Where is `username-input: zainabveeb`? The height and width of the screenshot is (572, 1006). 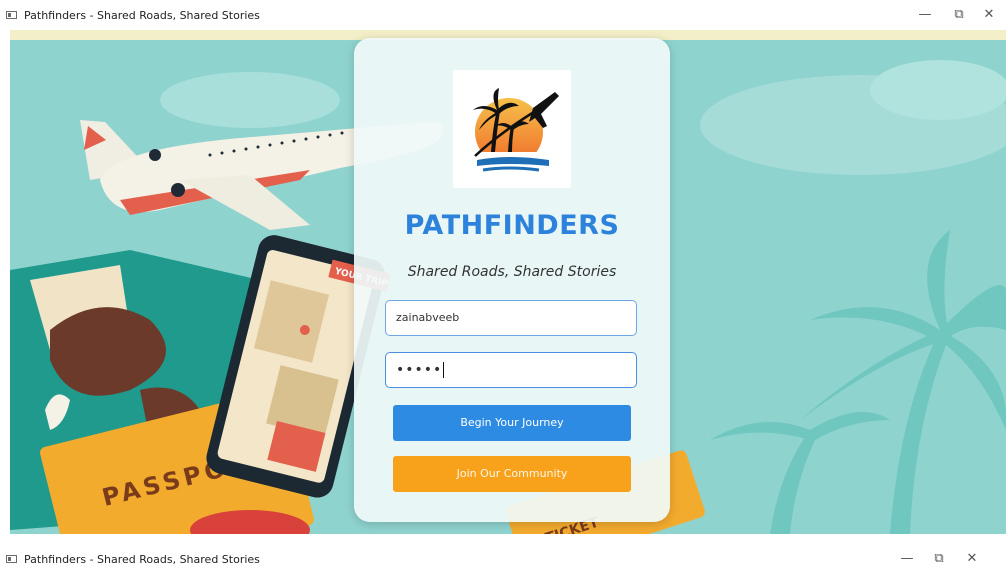 username-input: zainabveeb is located at coordinates (511, 318).